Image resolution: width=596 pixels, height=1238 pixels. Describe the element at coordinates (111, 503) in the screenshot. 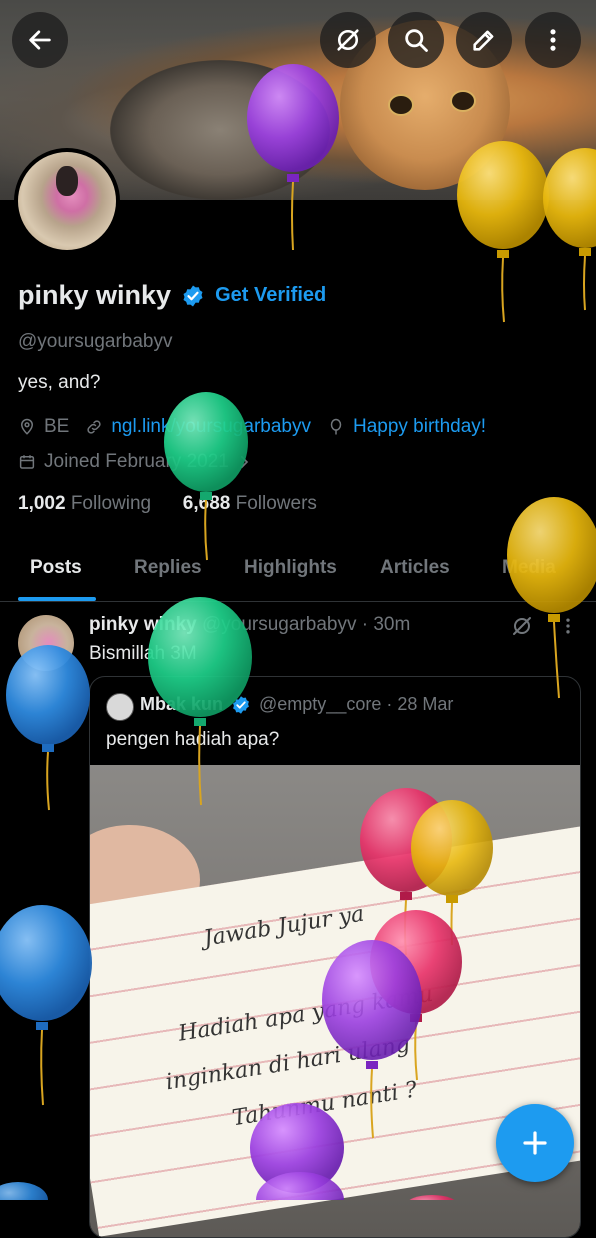

I see `following-label: Following` at that location.